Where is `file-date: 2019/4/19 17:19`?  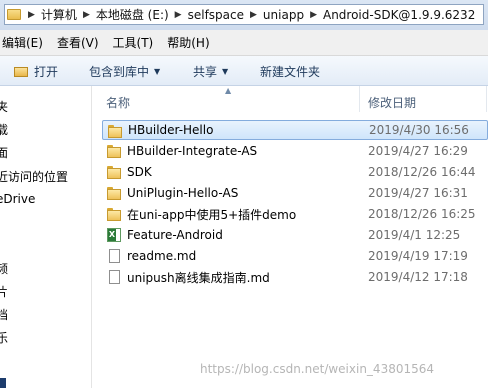
file-date: 2019/4/19 17:19 is located at coordinates (418, 256).